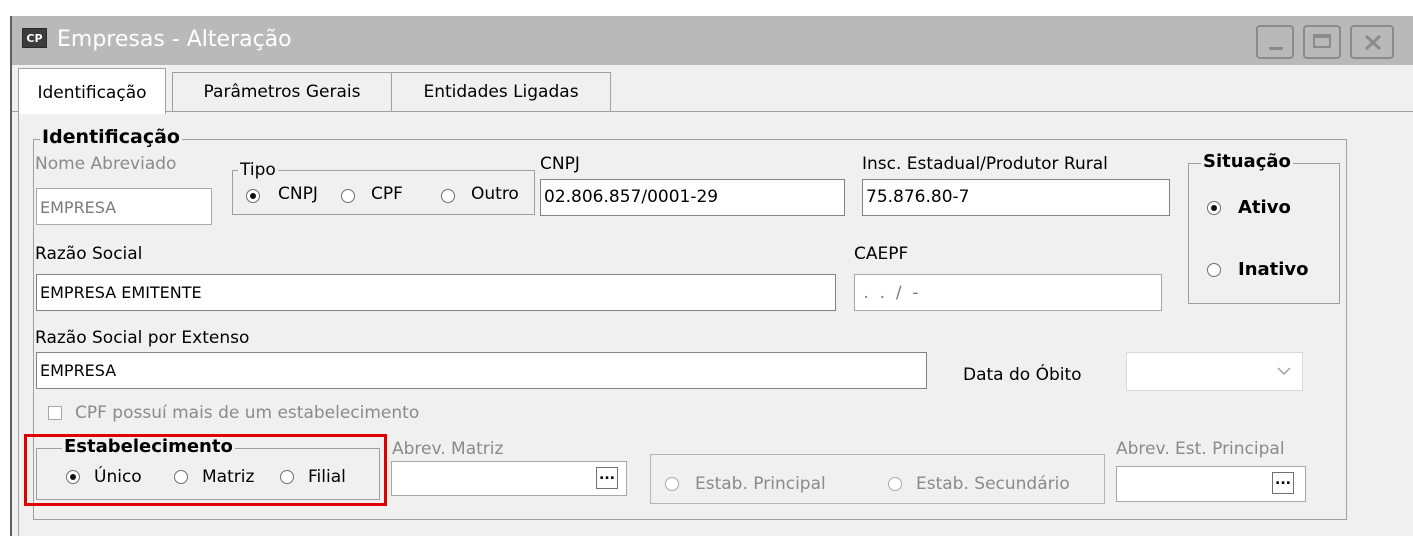 This screenshot has width=1413, height=536. I want to click on estab-secundario-label: Estab. Secundário, so click(993, 484).